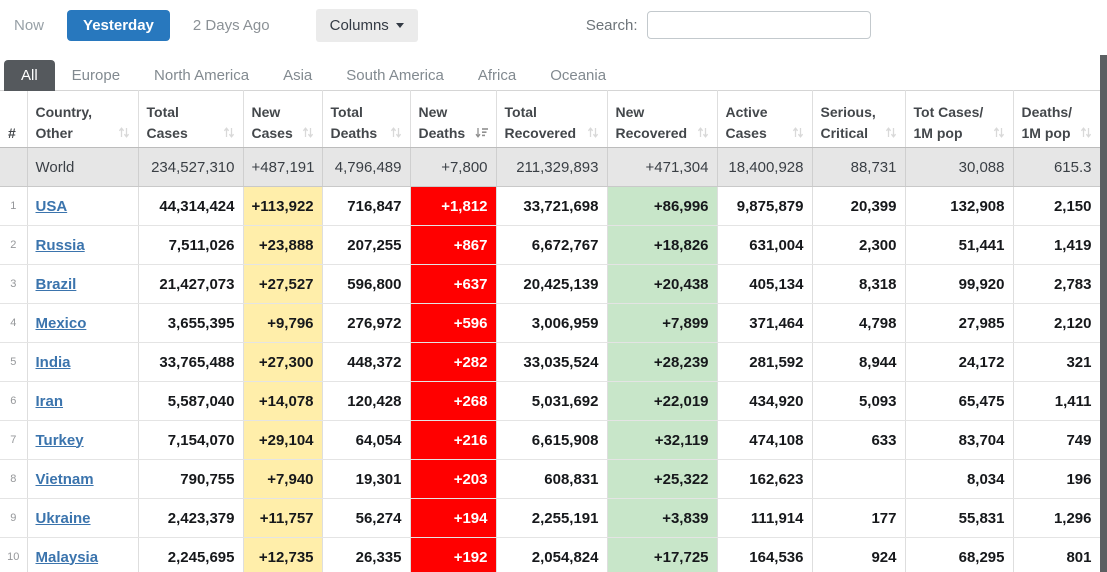 This screenshot has height=572, width=1107. Describe the element at coordinates (359, 25) in the screenshot. I see `columns-button-label: Columns` at that location.